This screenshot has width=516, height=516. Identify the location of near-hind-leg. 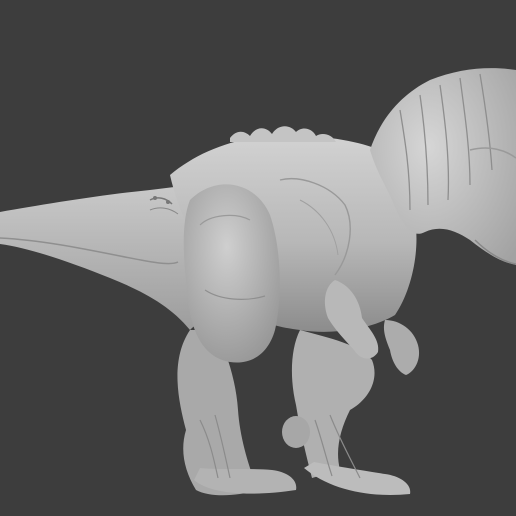
(346, 412).